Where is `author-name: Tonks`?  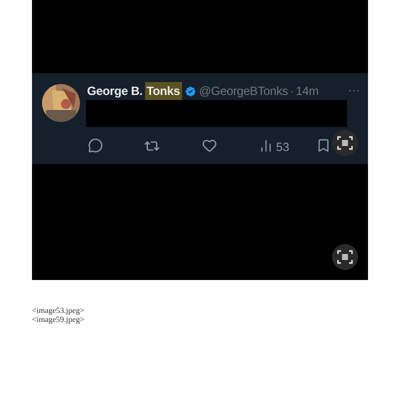 author-name: Tonks is located at coordinates (163, 91).